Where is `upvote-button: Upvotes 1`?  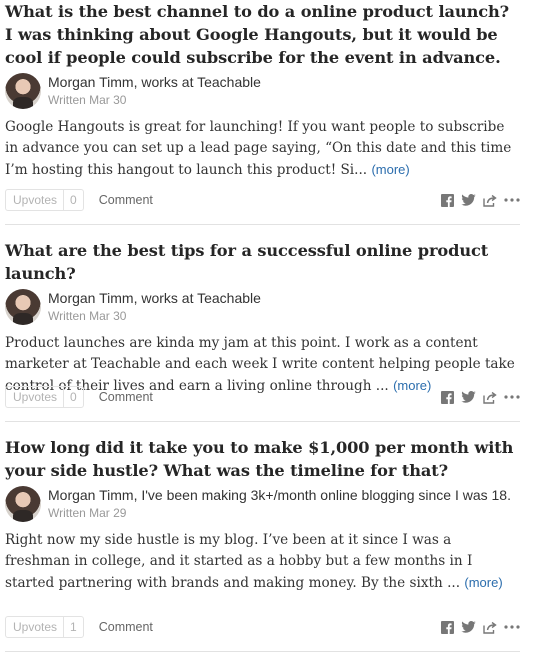
upvote-button: Upvotes 1 is located at coordinates (44, 627).